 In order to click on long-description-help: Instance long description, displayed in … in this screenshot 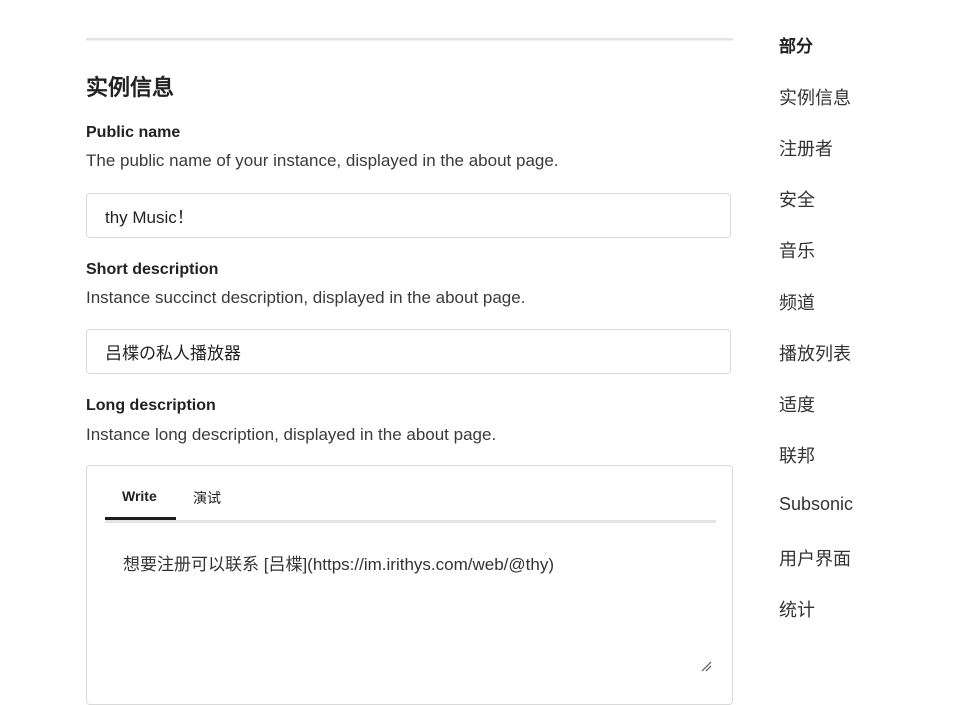, I will do `click(291, 434)`.